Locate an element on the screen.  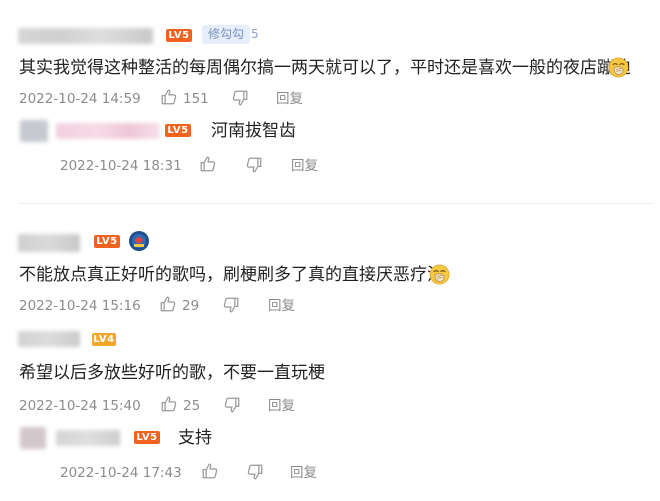
reply-time: 2022-10-24 18:31 is located at coordinates (121, 166).